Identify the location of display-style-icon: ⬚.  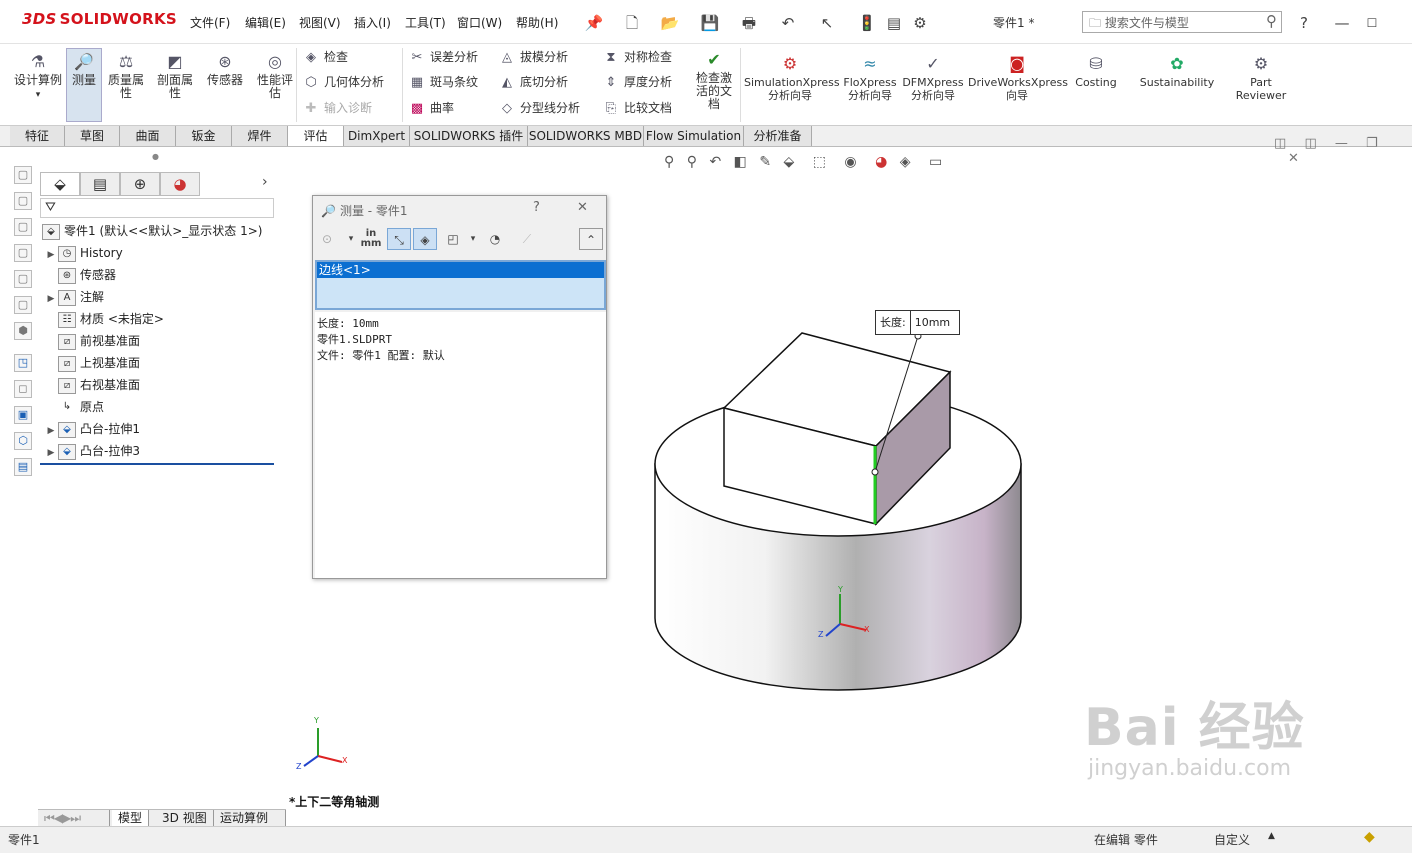
(819, 162).